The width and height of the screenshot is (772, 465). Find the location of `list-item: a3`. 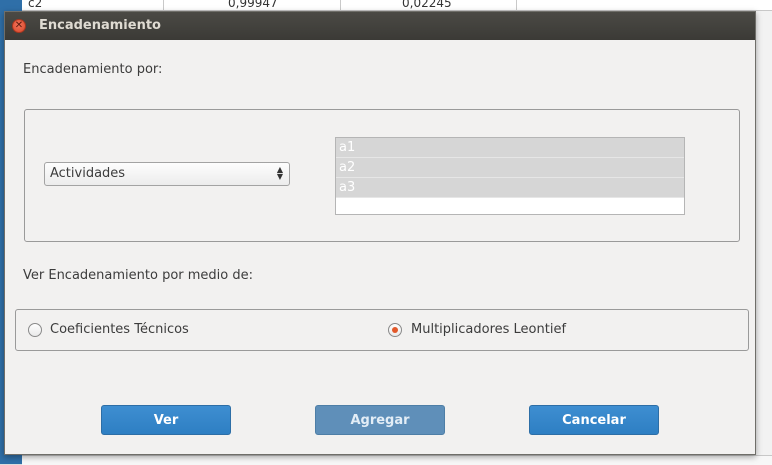

list-item: a3 is located at coordinates (510, 188).